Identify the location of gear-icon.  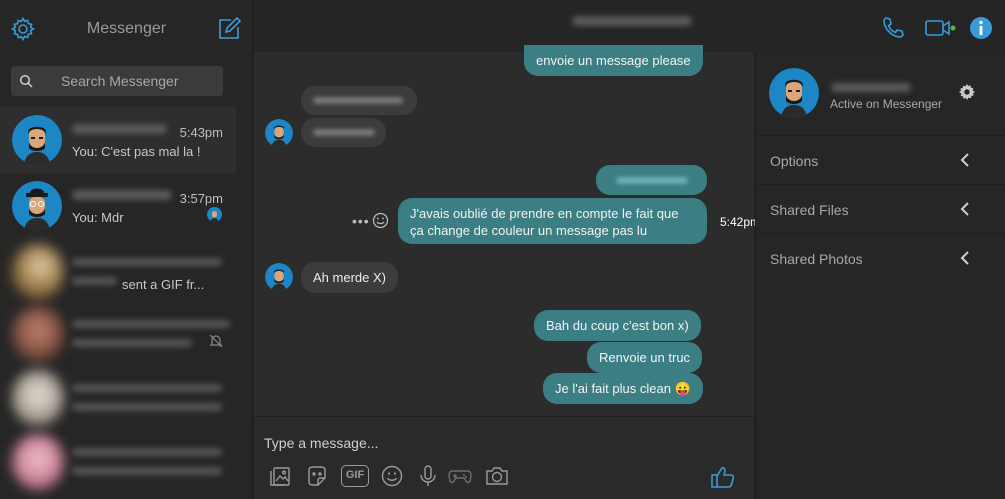
(967, 92).